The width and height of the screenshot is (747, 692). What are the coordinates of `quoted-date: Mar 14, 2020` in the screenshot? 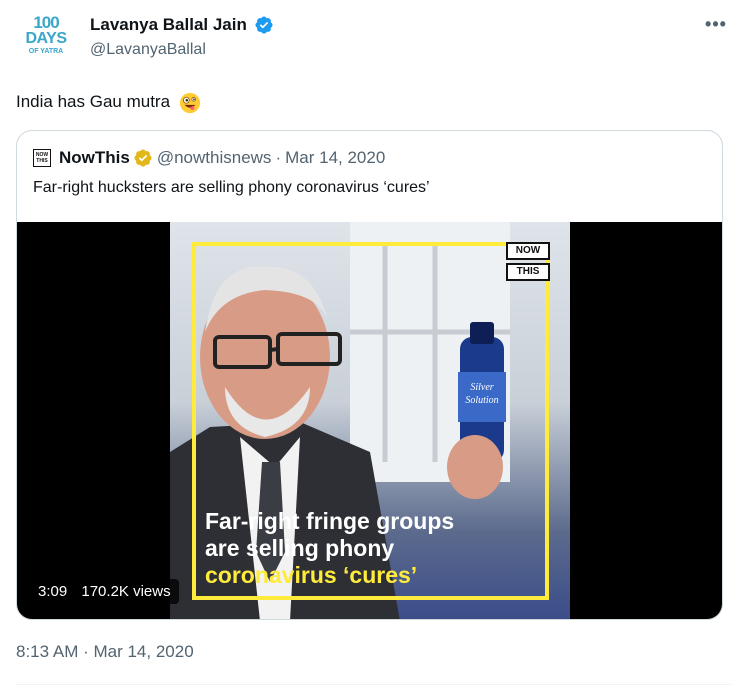 It's located at (335, 158).